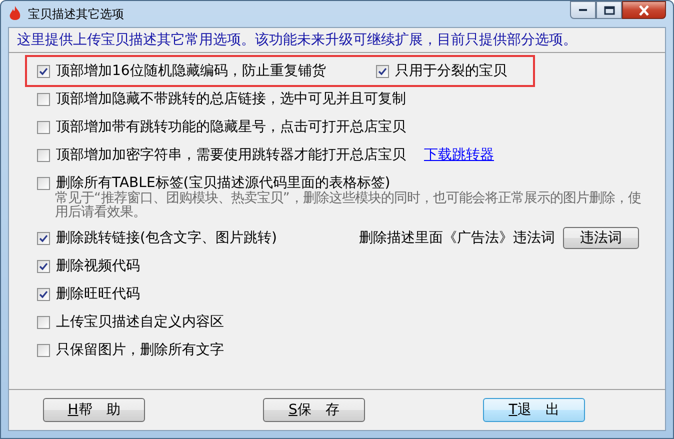  I want to click on close-icon, so click(644, 10).